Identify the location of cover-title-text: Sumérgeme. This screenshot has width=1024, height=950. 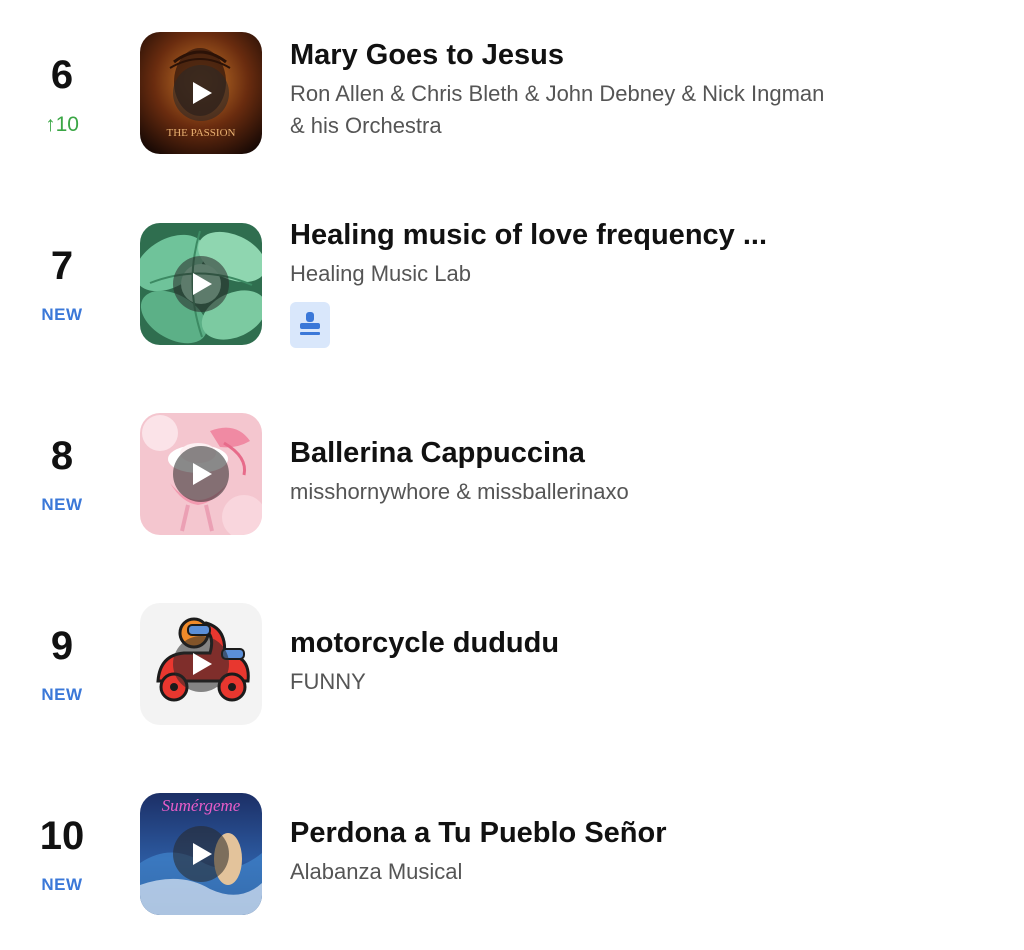
(201, 805).